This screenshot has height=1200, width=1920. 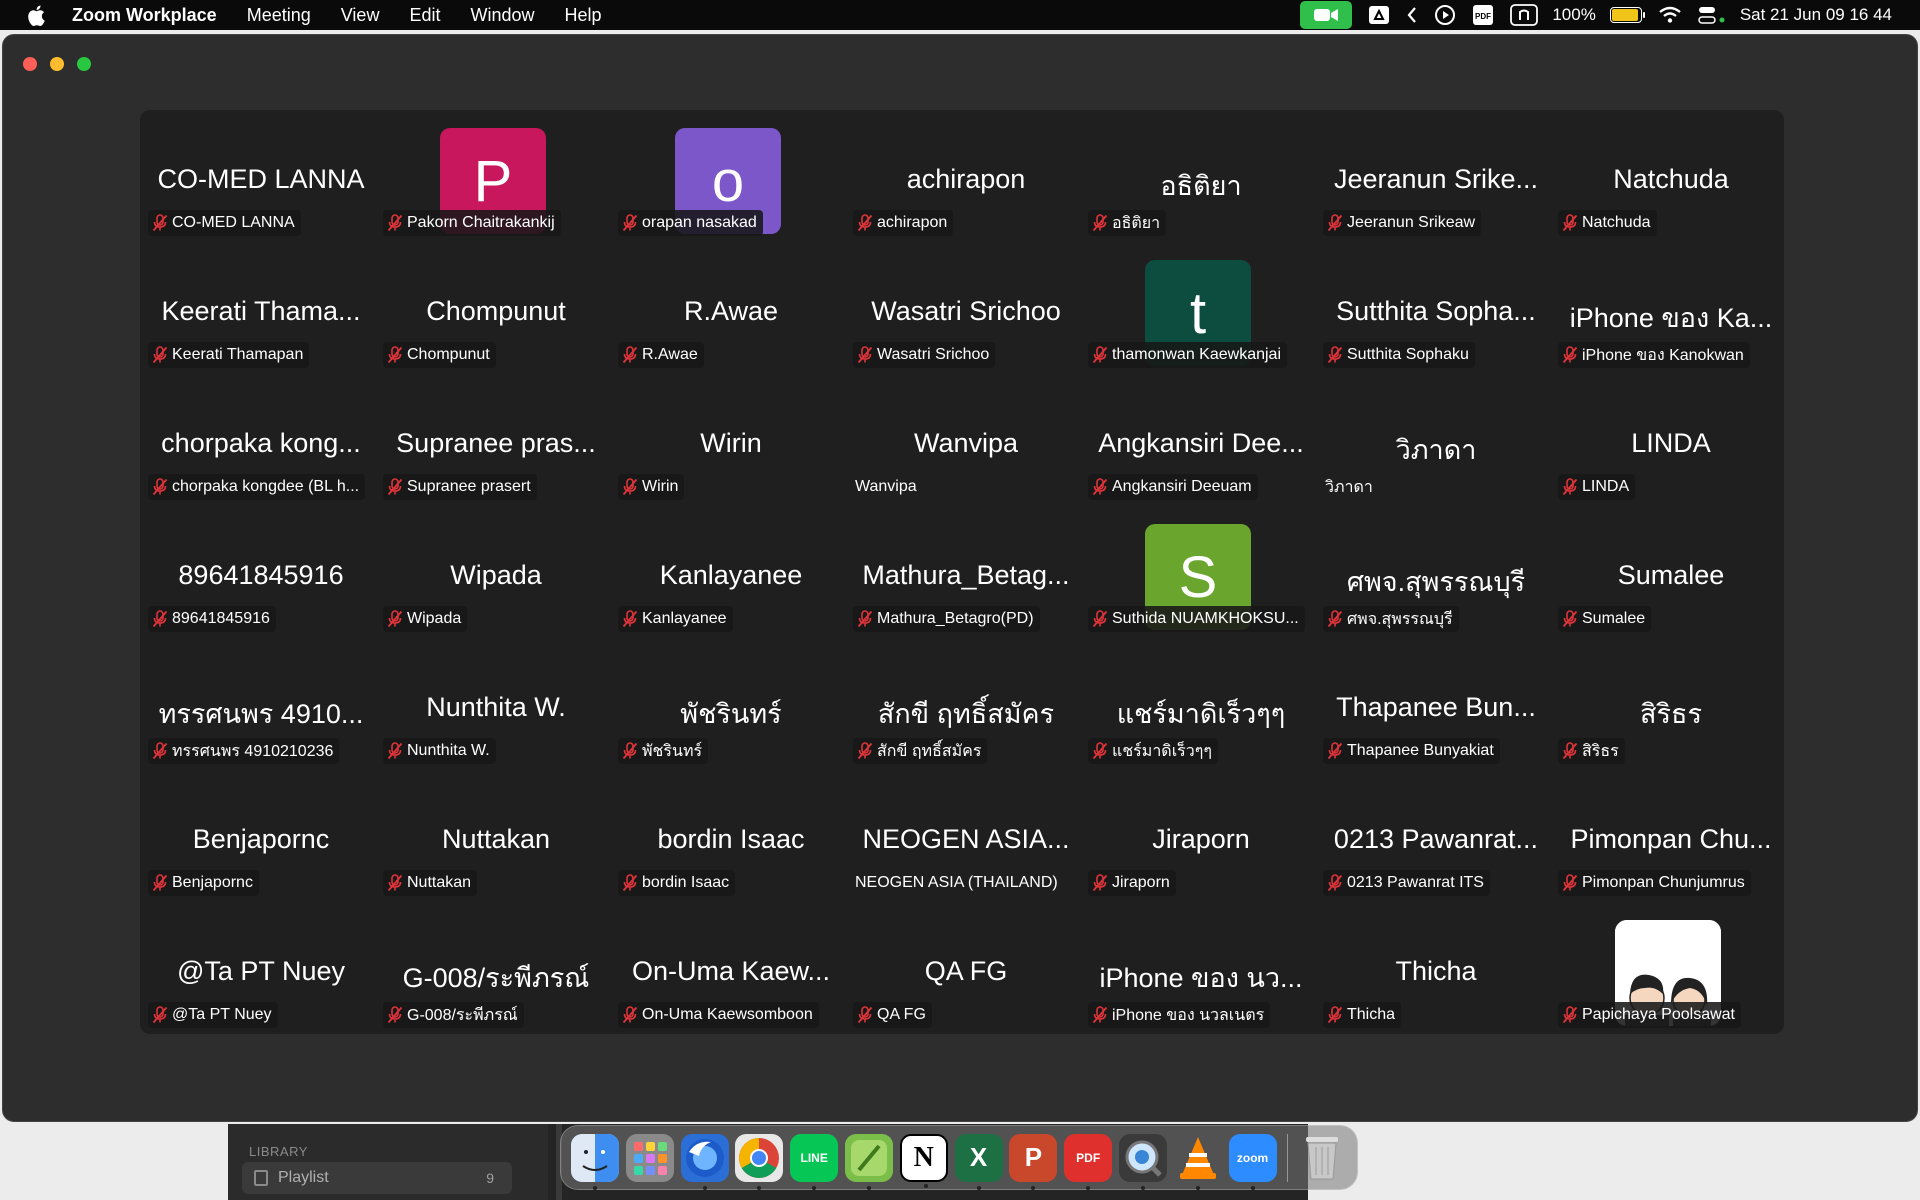 What do you see at coordinates (892, 1015) in the screenshot?
I see `participant-name-label: QA FG` at bounding box center [892, 1015].